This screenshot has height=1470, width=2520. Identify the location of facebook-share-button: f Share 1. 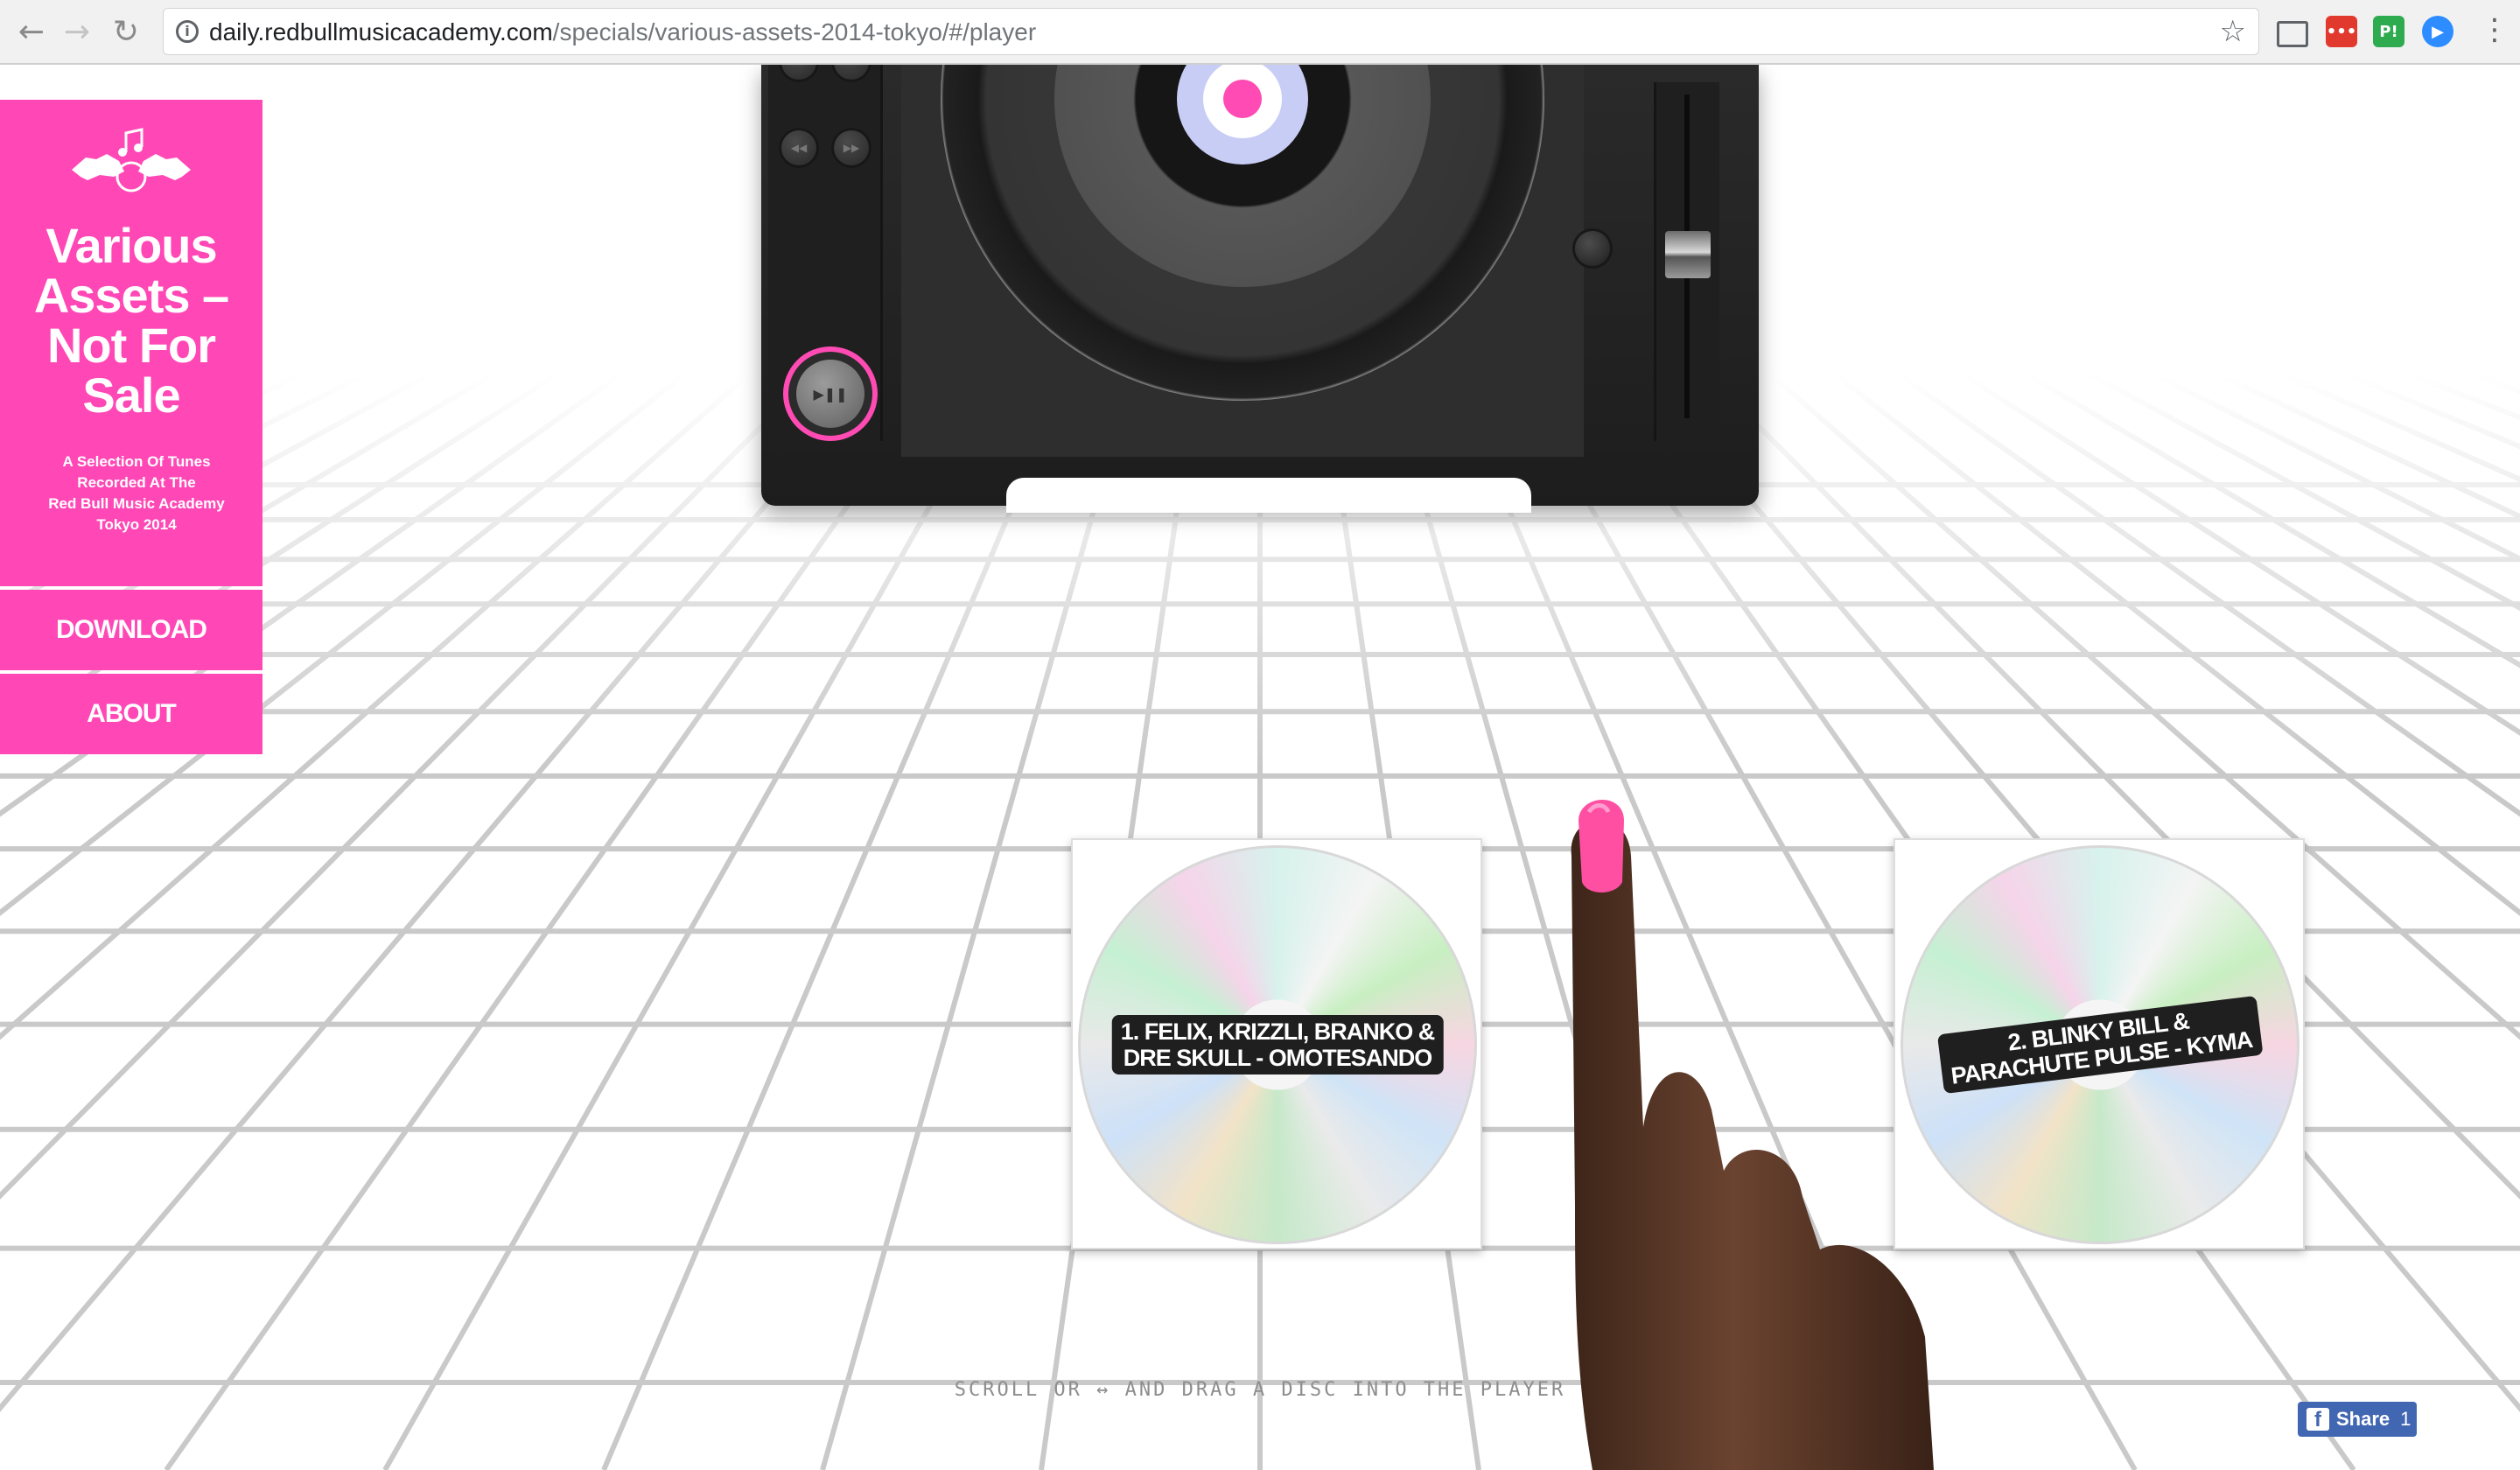
(2357, 1419).